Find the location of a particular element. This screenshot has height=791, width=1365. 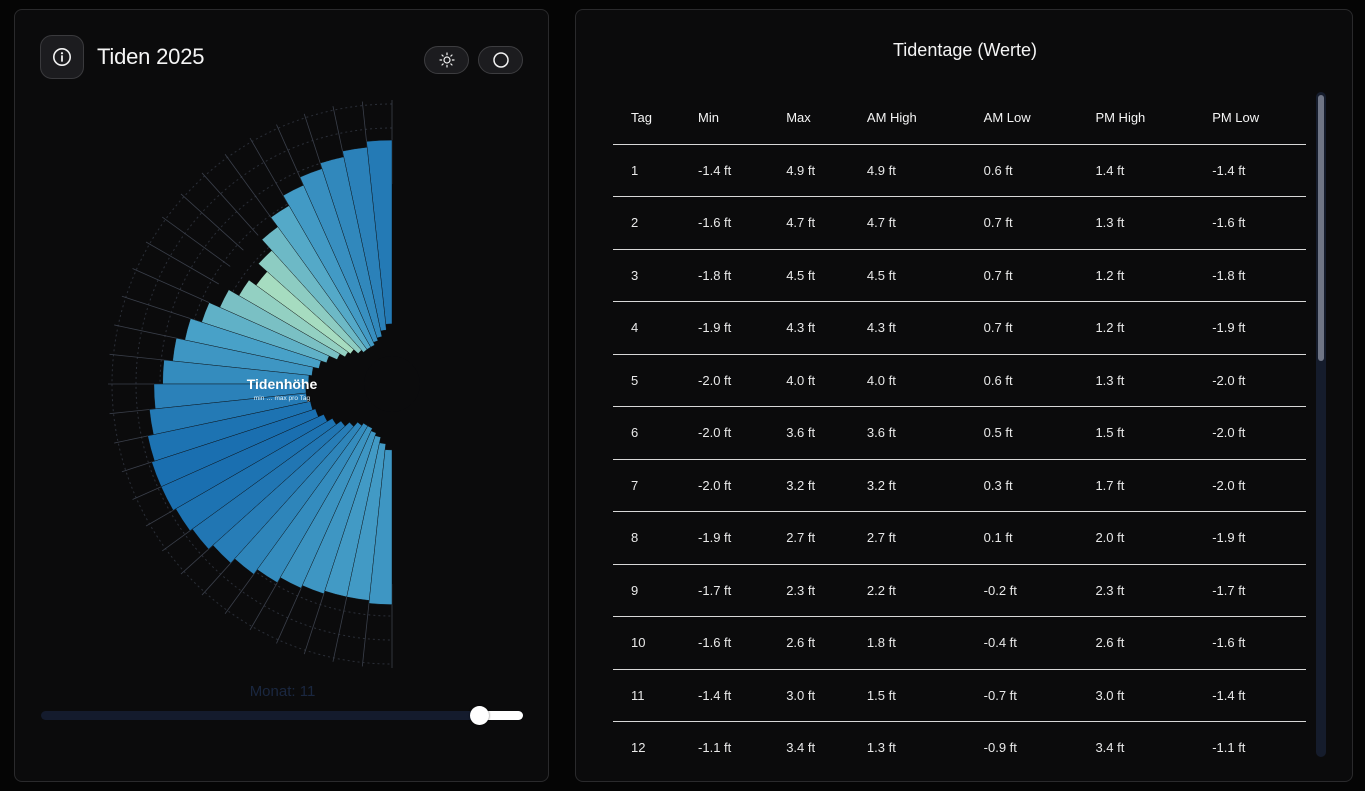

table-cell: 10 is located at coordinates (647, 643).